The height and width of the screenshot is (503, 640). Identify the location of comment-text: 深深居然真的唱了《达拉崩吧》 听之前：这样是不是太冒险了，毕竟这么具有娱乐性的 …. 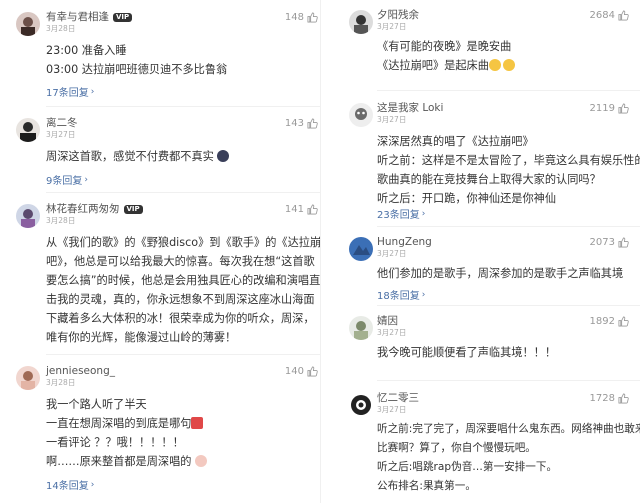
(508, 170).